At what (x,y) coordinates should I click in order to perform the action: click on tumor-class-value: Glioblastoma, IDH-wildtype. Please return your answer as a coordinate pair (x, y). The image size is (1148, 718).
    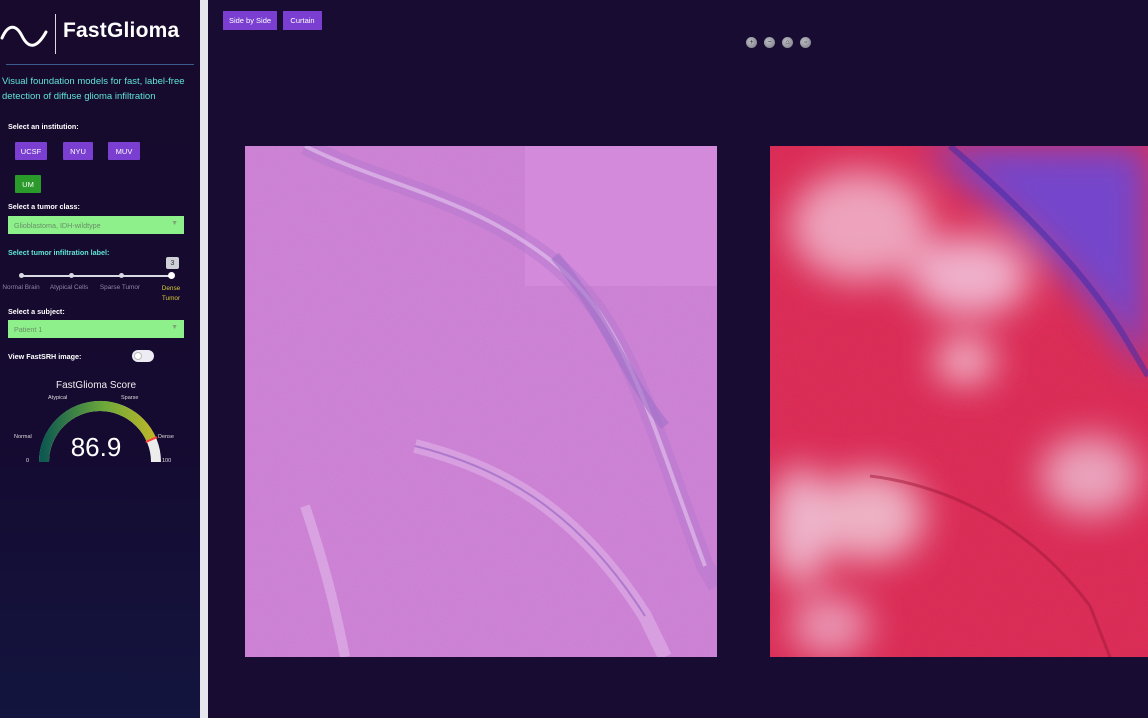
    Looking at the image, I should click on (57, 225).